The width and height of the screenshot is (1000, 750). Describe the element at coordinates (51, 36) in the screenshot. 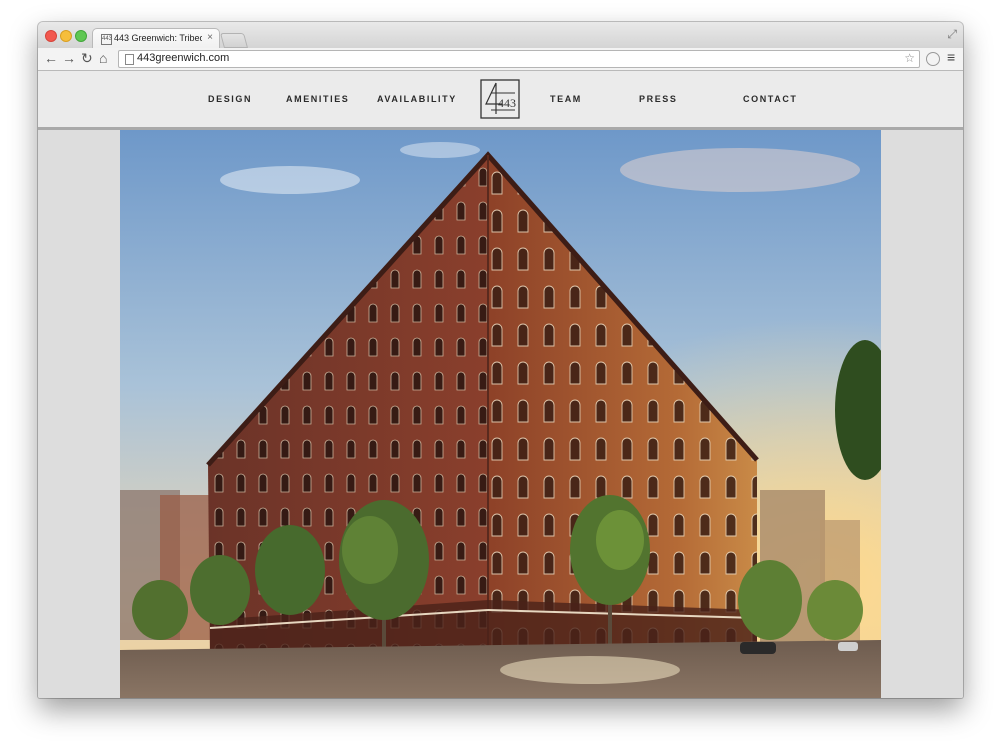

I see `close-window-button` at that location.